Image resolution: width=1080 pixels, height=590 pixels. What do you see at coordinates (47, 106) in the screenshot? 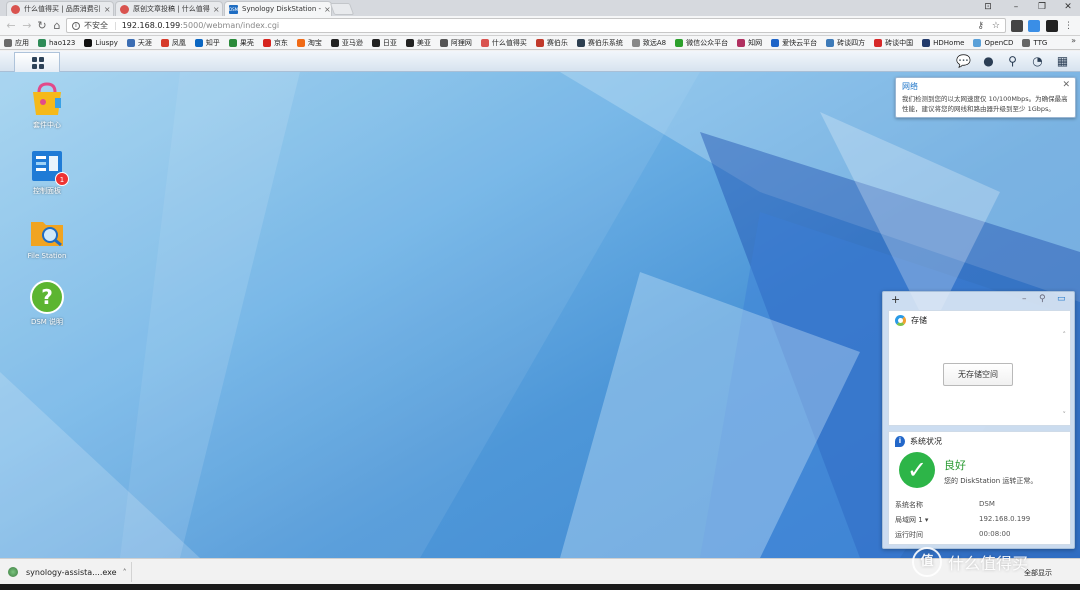
I see `desktop-icon-package-center: 套件中心` at bounding box center [47, 106].